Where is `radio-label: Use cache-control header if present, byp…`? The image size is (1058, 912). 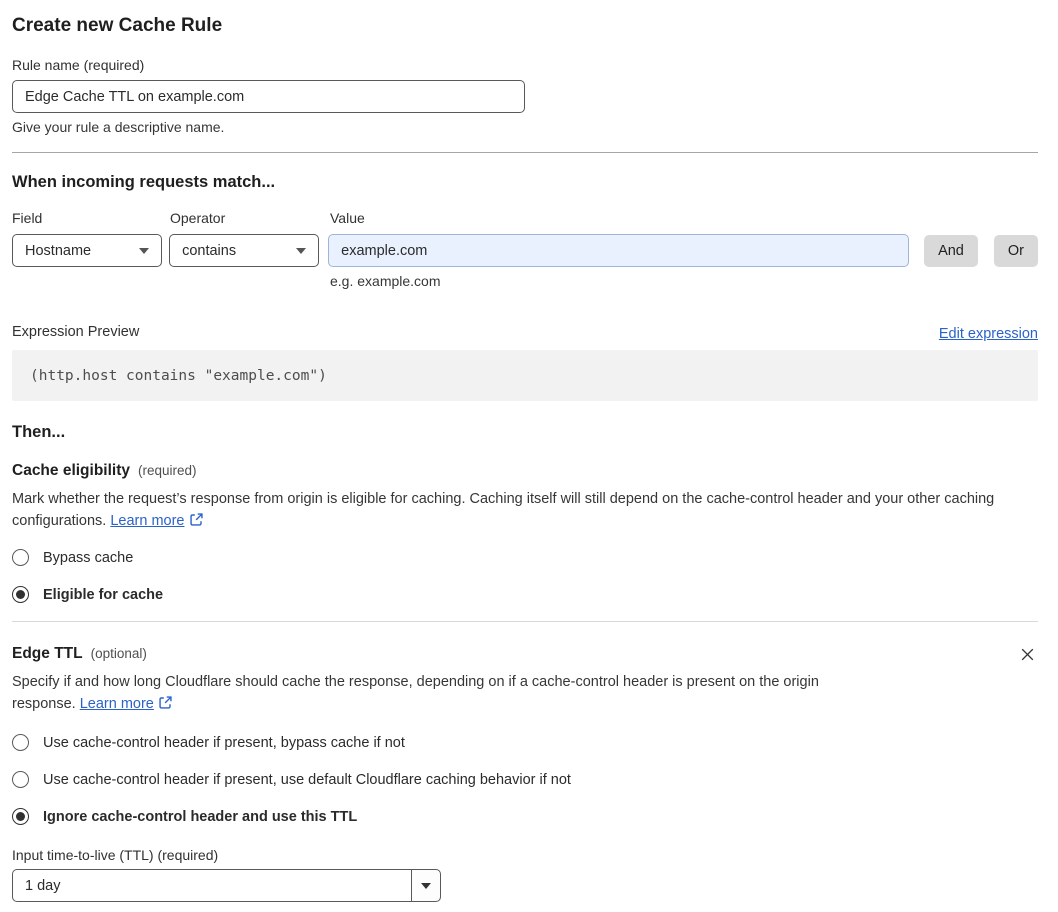
radio-label: Use cache-control header if present, byp… is located at coordinates (224, 742).